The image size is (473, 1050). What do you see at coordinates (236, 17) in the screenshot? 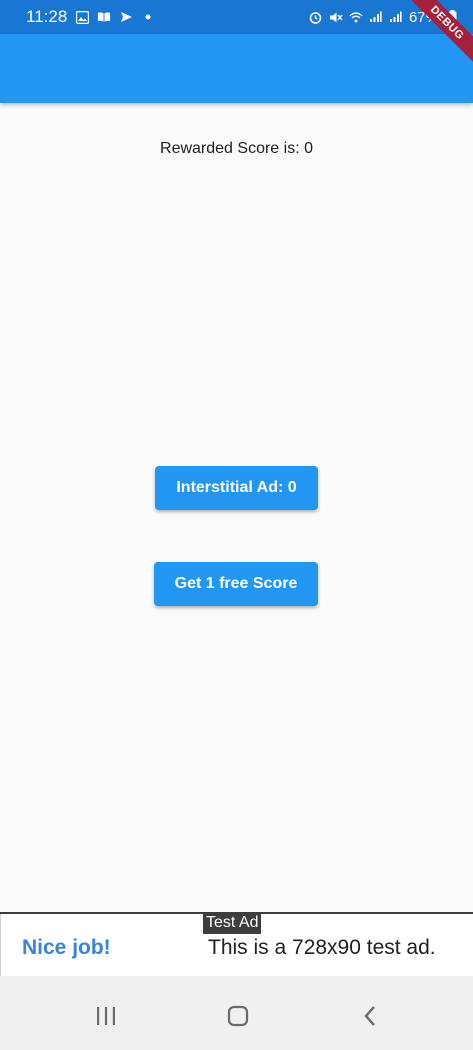
I see `status-bar: 11:28 67%` at bounding box center [236, 17].